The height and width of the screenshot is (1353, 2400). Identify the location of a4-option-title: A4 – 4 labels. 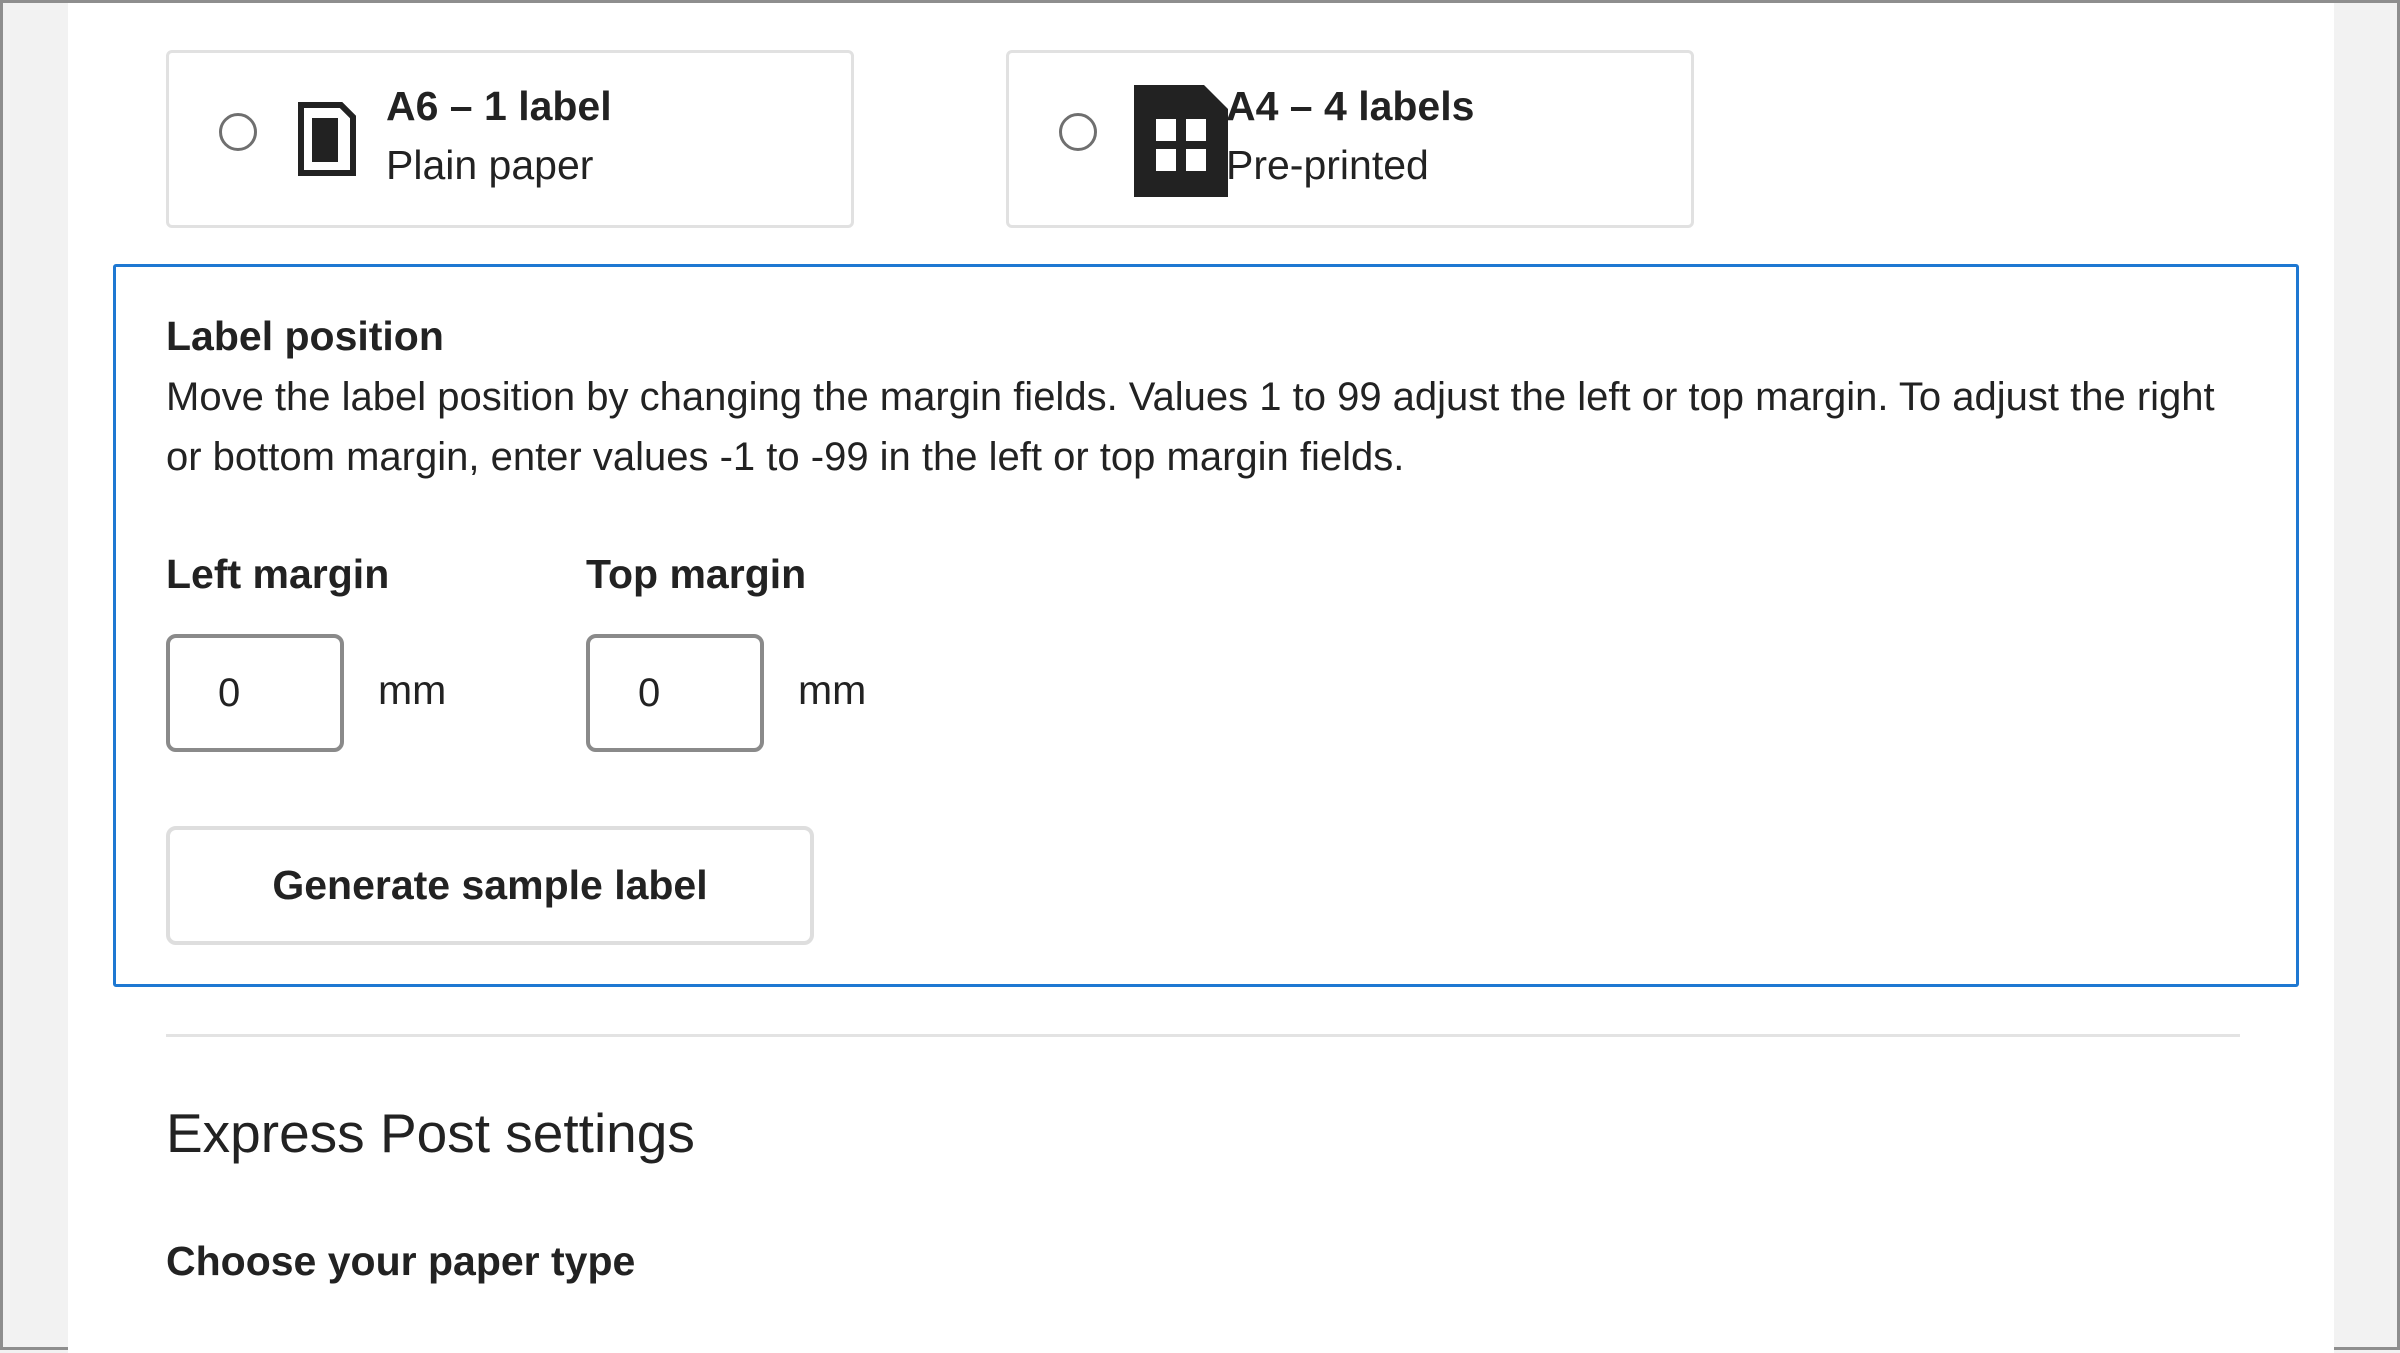
(1350, 106).